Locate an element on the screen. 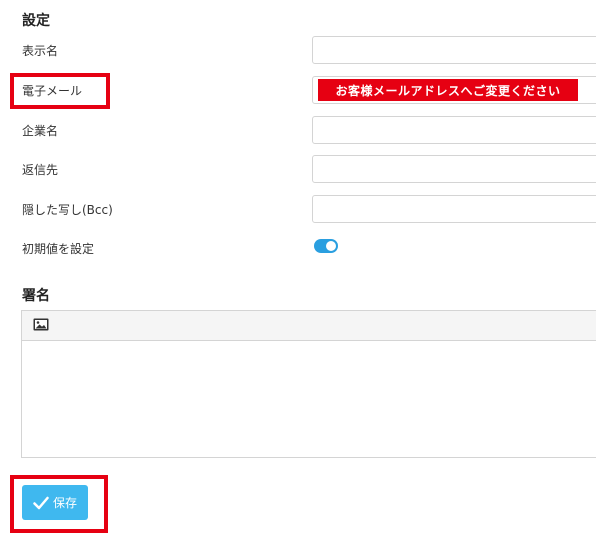 The image size is (596, 539). display-name-label: 表示名 is located at coordinates (40, 51).